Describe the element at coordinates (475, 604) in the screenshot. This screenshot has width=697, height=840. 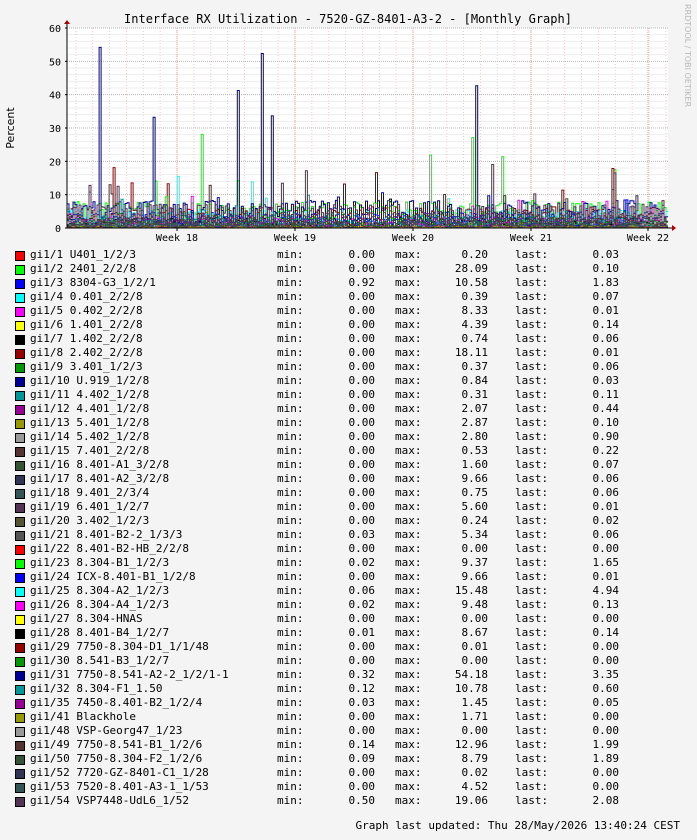
I see `legend-max-value: 9.48` at that location.